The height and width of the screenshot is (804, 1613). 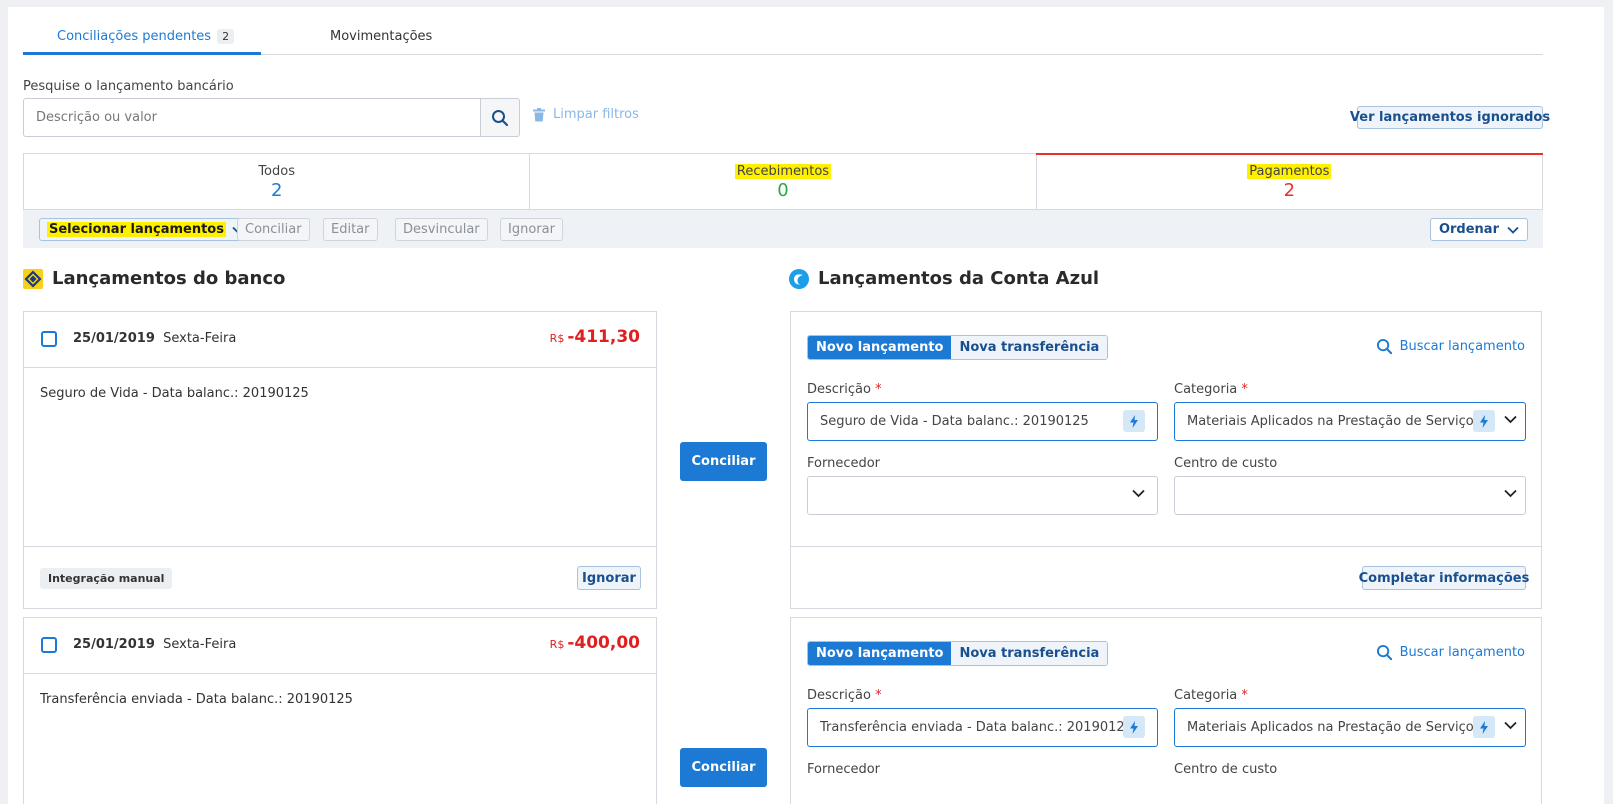 I want to click on clear-filters-button: Limpar filtros, so click(x=586, y=114).